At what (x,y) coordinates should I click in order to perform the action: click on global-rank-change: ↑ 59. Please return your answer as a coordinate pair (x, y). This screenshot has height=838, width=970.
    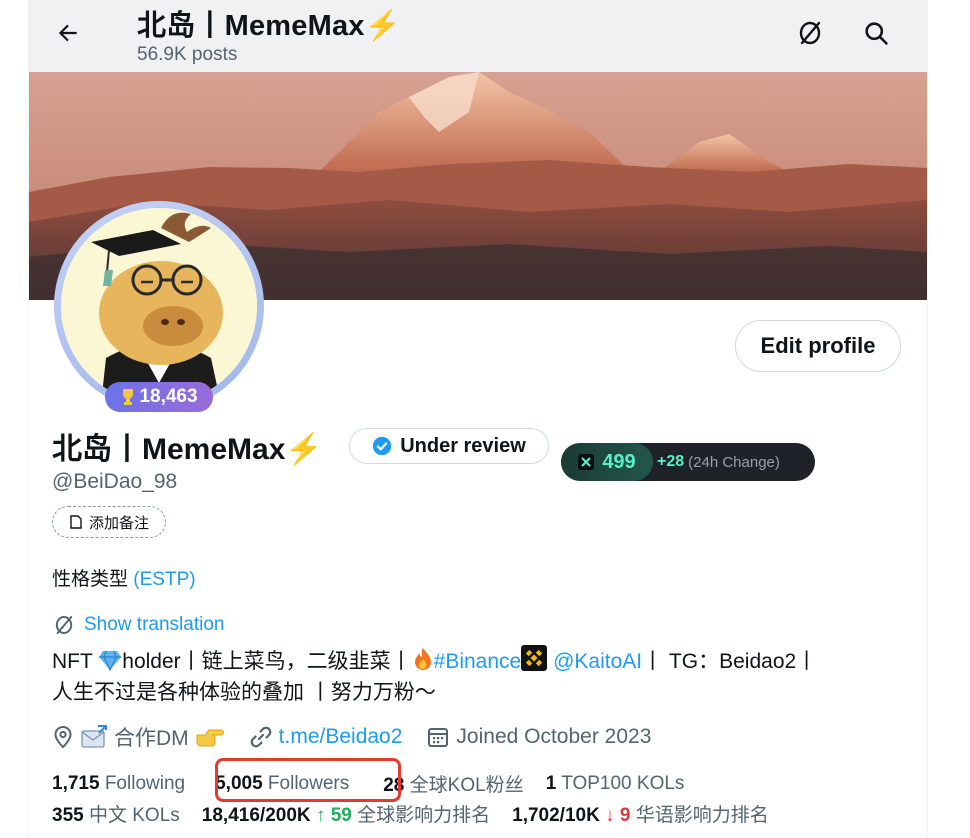
    Looking at the image, I should click on (334, 815).